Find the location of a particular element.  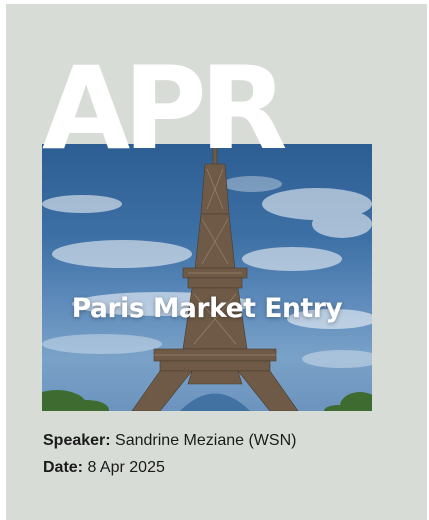

event-month: APR is located at coordinates (165, 108).